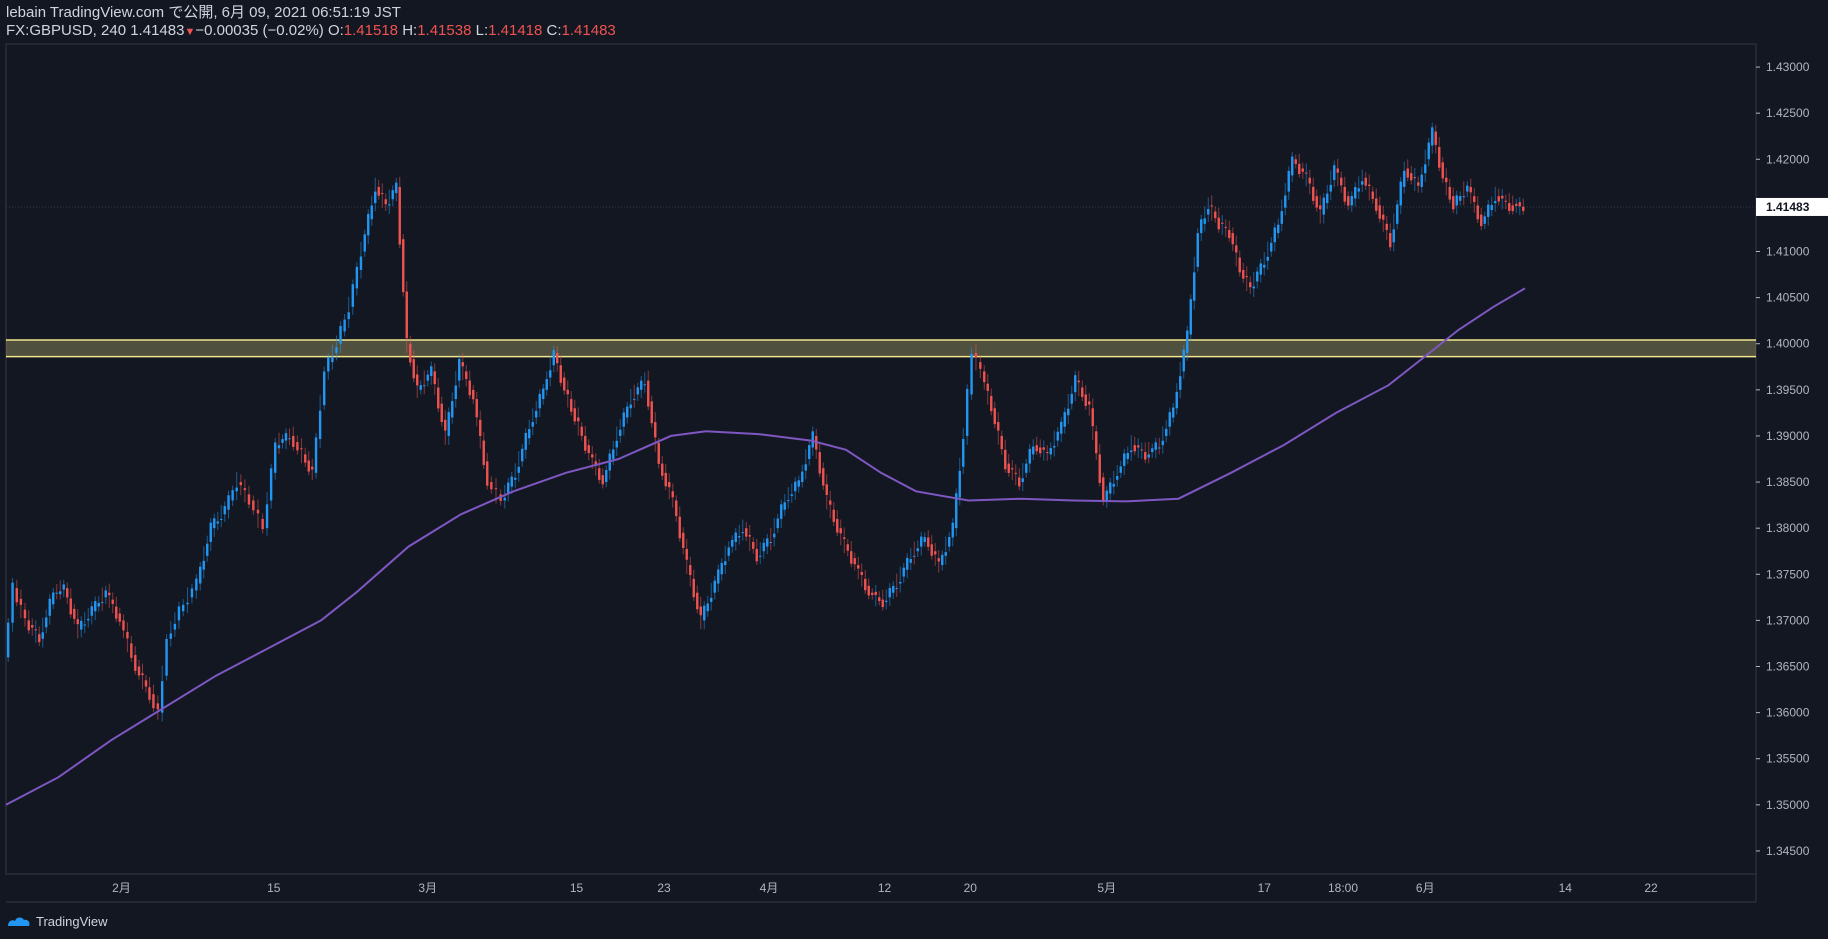 Image resolution: width=1828 pixels, height=939 pixels. I want to click on price-tick-label: 1.42500, so click(1788, 113).